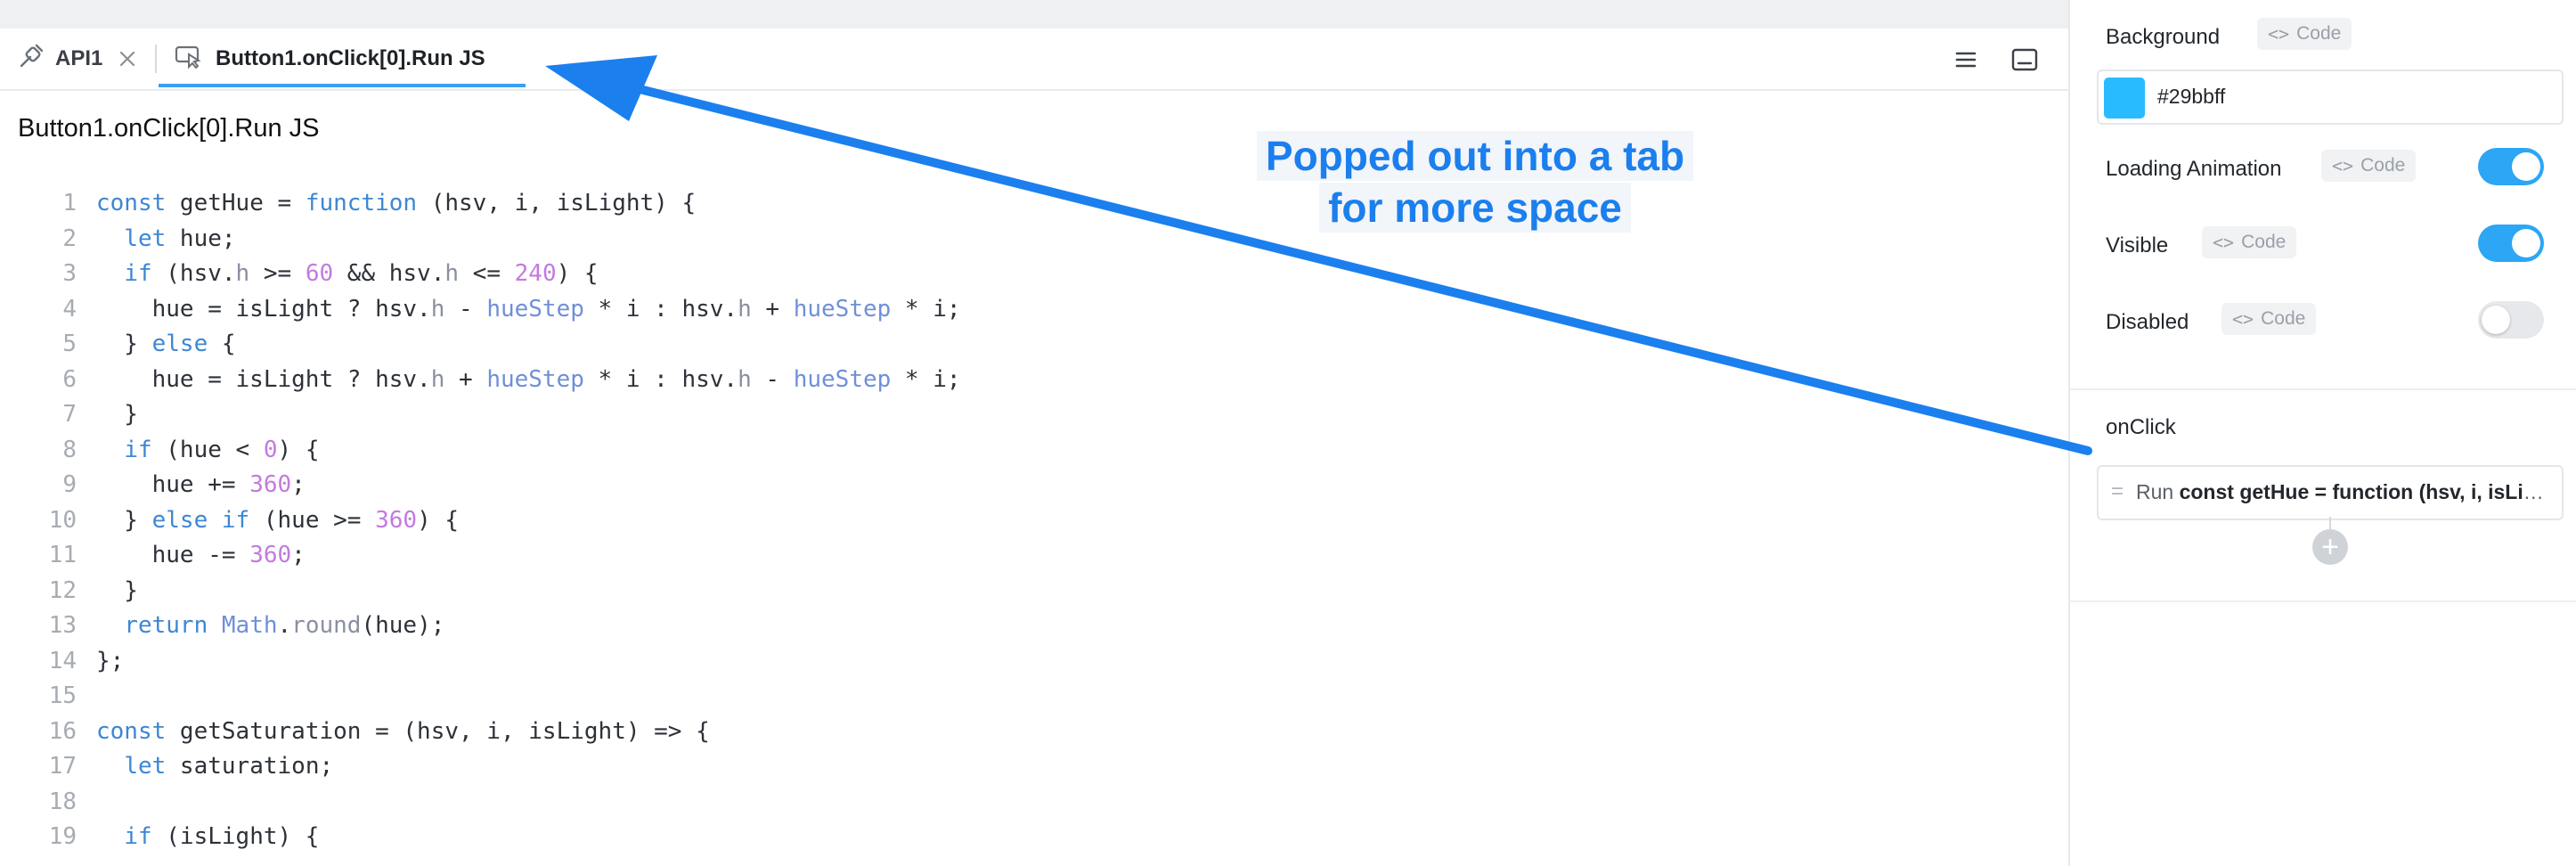  What do you see at coordinates (1475, 156) in the screenshot?
I see `annotation-line-1: Popped out into a tab` at bounding box center [1475, 156].